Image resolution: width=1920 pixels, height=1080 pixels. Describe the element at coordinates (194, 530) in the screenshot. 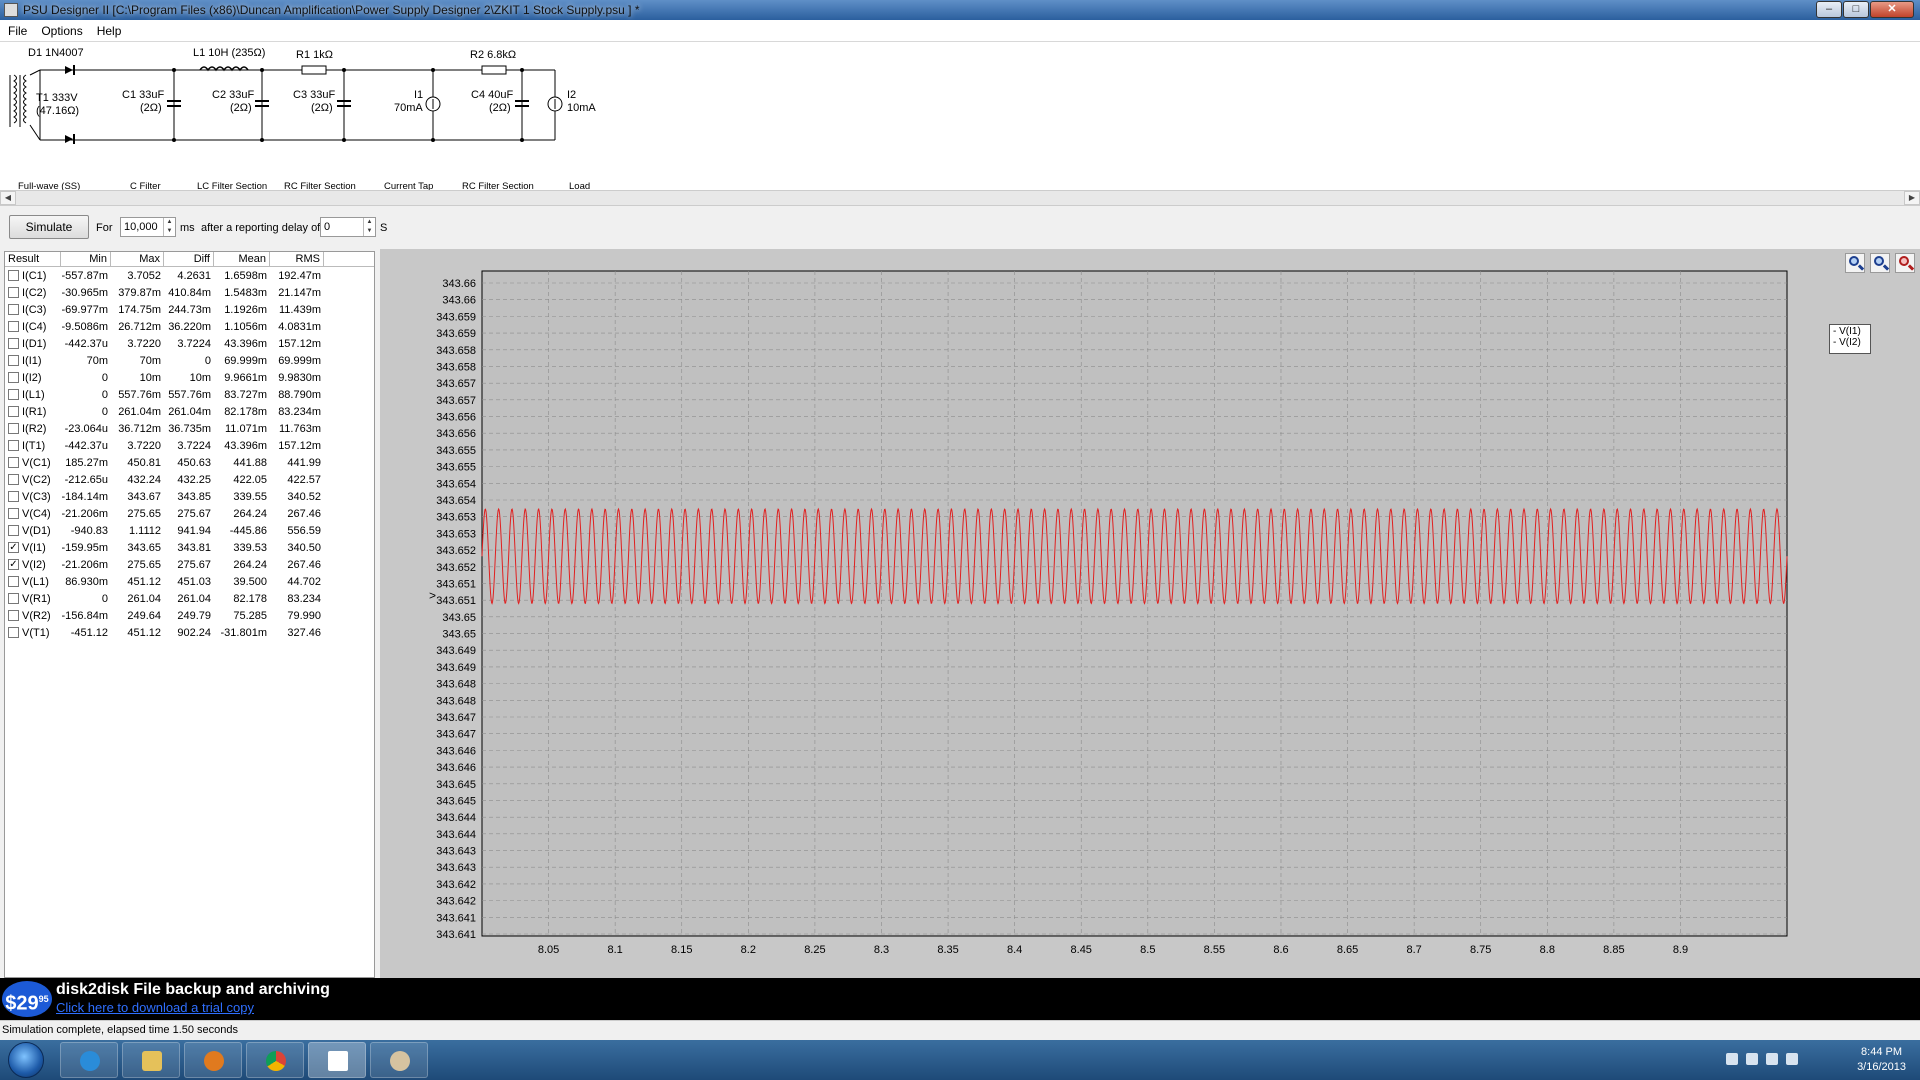

I see `result-diff: 941.94` at that location.